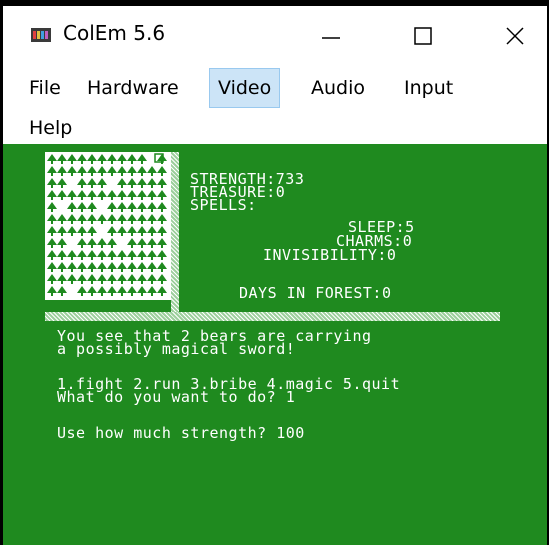 The image size is (553, 545). Describe the element at coordinates (515, 35) in the screenshot. I see `close-button` at that location.